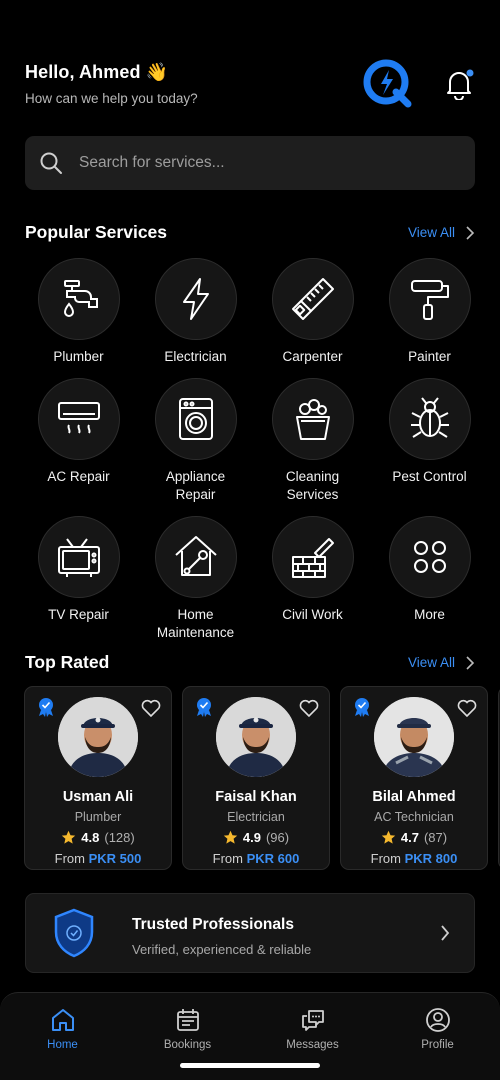  What do you see at coordinates (277, 837) in the screenshot?
I see `rating-count: (96)` at bounding box center [277, 837].